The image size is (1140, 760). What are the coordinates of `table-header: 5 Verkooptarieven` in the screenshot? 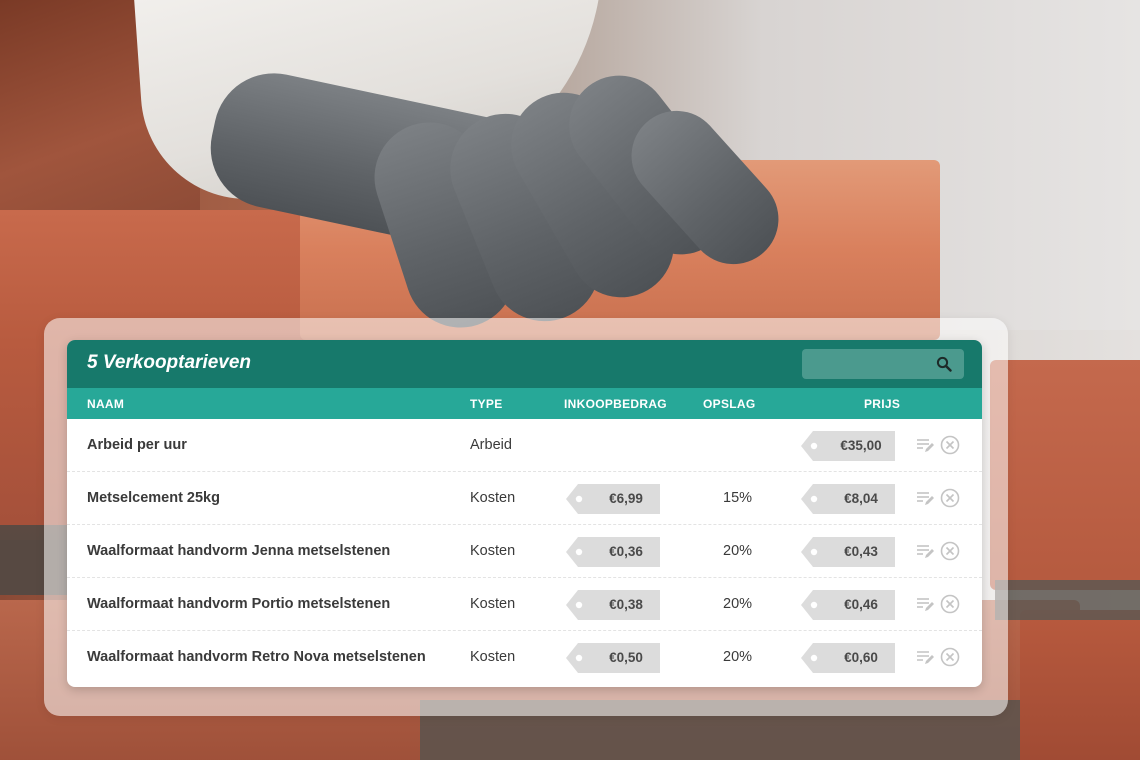 It's located at (524, 364).